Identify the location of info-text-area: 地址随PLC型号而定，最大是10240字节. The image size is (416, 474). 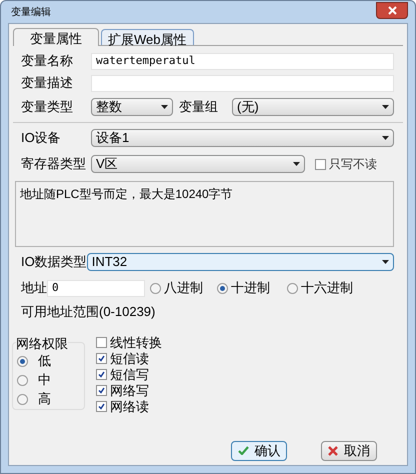
(204, 214).